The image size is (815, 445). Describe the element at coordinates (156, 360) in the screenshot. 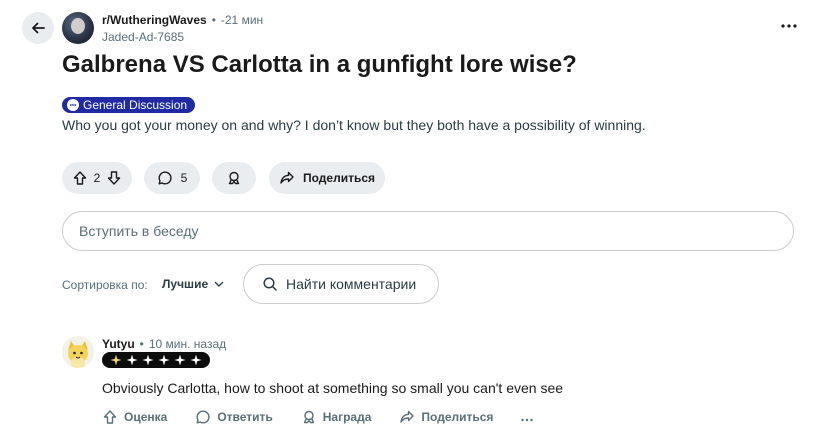

I see `user-flair` at that location.